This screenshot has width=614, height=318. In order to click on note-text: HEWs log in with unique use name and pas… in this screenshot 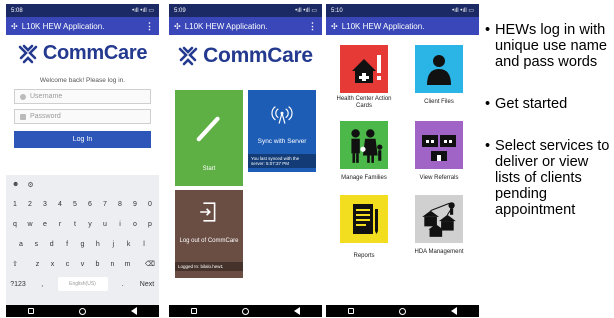, I will do `click(551, 46)`.